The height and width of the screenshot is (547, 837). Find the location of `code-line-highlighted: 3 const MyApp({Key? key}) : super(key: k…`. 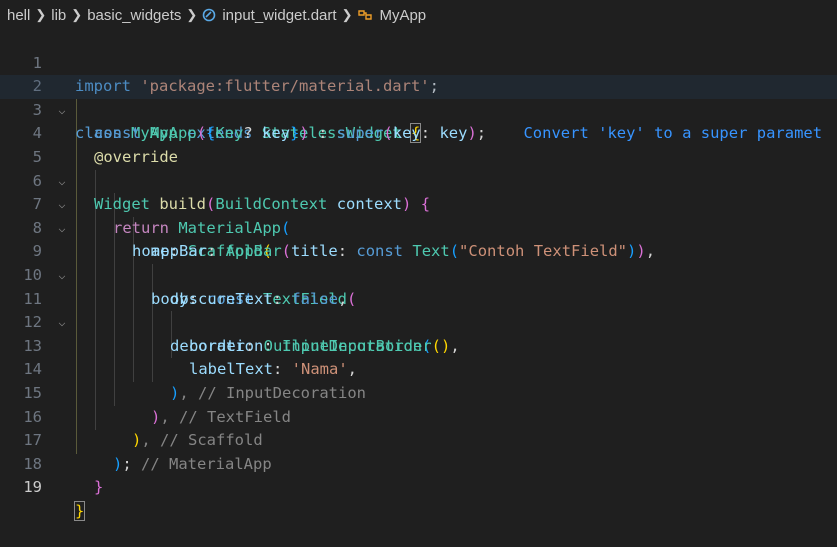

code-line-highlighted: 3 const MyApp({Key? key}) : super(key: k… is located at coordinates (418, 108).